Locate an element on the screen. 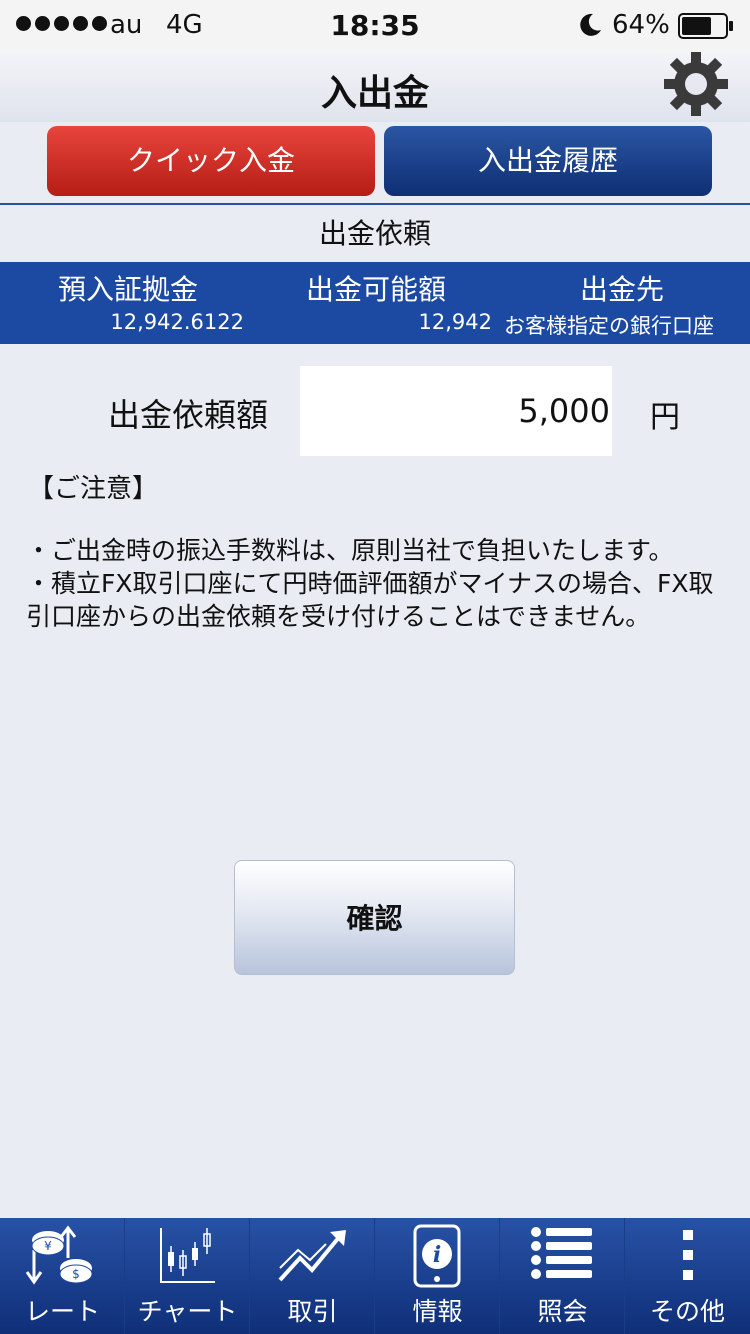  notice-line-1: ・ご出金時の振込手数料は、原則当社で負担いたします。 is located at coordinates (350, 550).